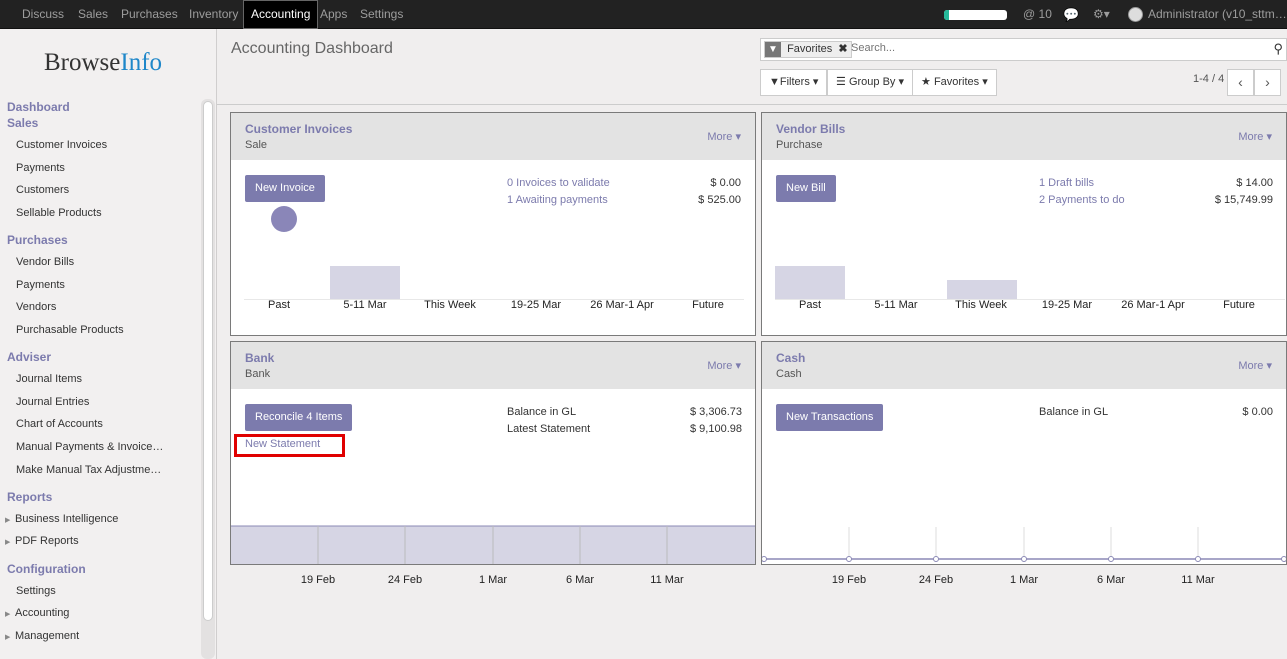 This screenshot has width=1287, height=659. I want to click on x-label: 6 Mar, so click(580, 580).